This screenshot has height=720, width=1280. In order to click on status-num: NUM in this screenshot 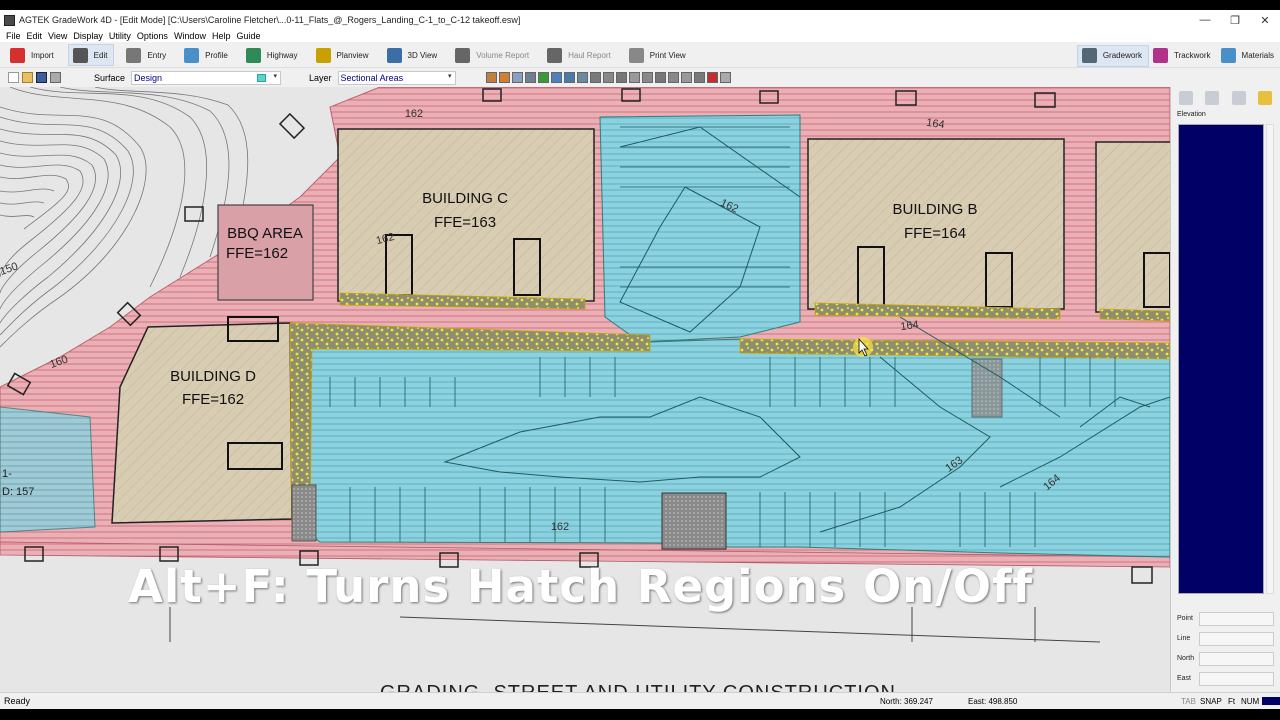, I will do `click(1250, 701)`.